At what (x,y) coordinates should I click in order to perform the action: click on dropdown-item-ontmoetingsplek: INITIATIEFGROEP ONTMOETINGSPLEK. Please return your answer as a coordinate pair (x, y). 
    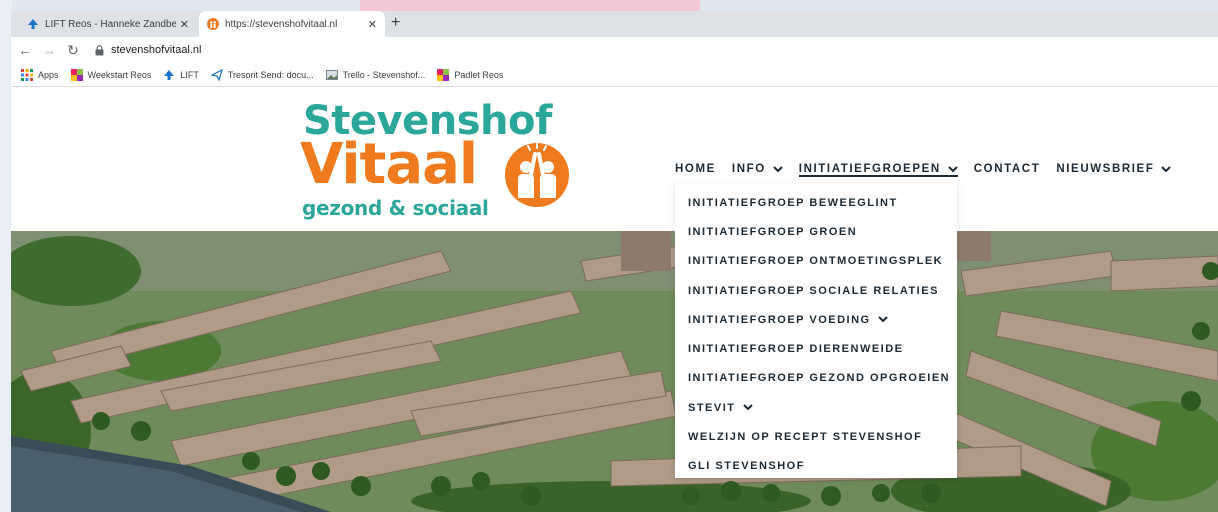
    Looking at the image, I should click on (816, 261).